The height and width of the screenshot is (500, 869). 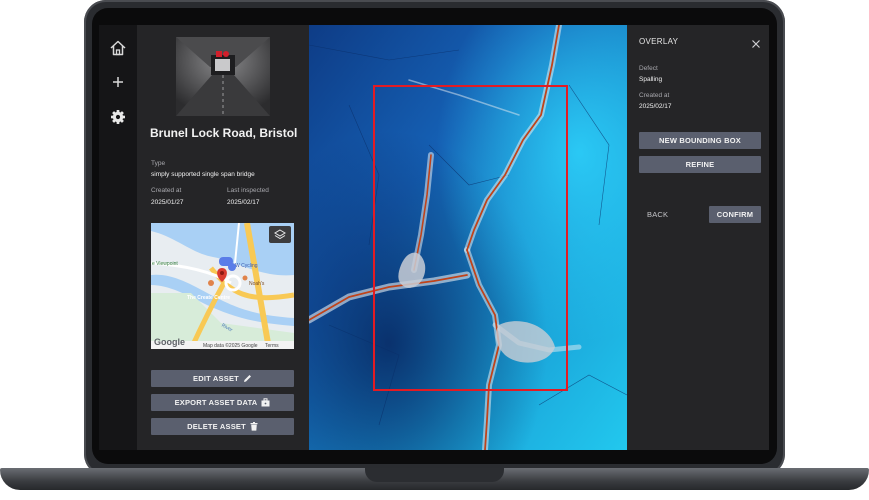 What do you see at coordinates (246, 266) in the screenshot?
I see `map-place-label: W Cycling` at bounding box center [246, 266].